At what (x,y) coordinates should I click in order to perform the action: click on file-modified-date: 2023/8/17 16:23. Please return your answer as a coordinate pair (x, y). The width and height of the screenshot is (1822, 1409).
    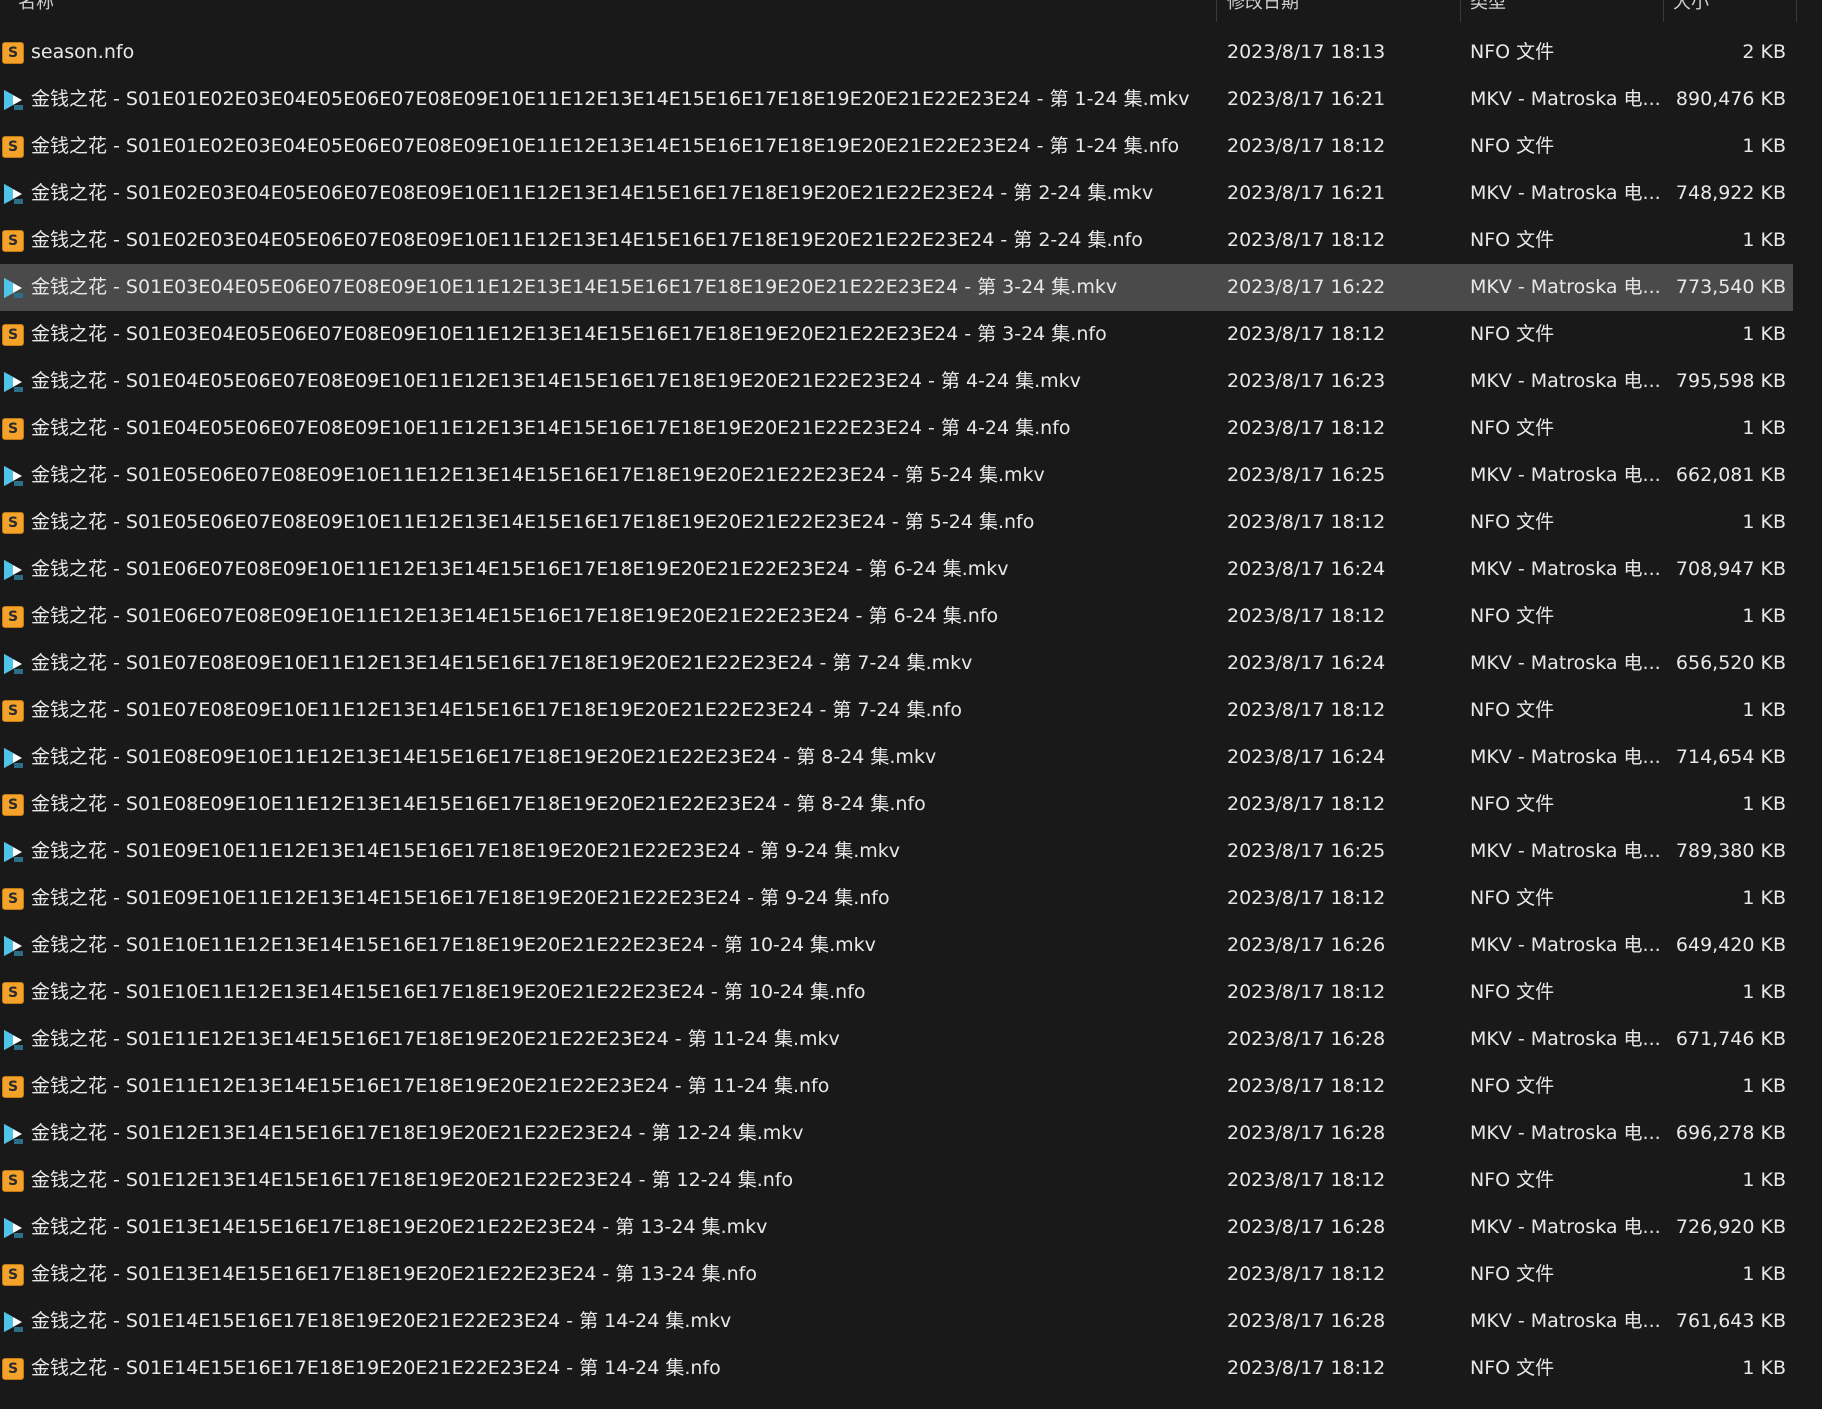
    Looking at the image, I should click on (1306, 381).